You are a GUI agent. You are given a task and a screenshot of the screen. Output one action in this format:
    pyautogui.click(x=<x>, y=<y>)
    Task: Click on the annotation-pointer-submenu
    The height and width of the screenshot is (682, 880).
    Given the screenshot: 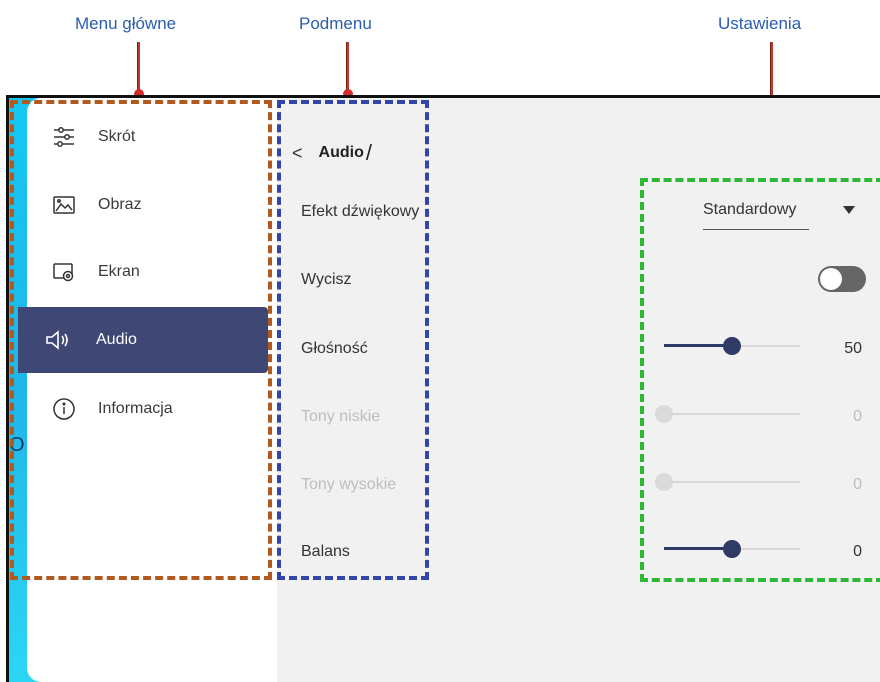 What is the action you would take?
    pyautogui.click(x=347, y=68)
    